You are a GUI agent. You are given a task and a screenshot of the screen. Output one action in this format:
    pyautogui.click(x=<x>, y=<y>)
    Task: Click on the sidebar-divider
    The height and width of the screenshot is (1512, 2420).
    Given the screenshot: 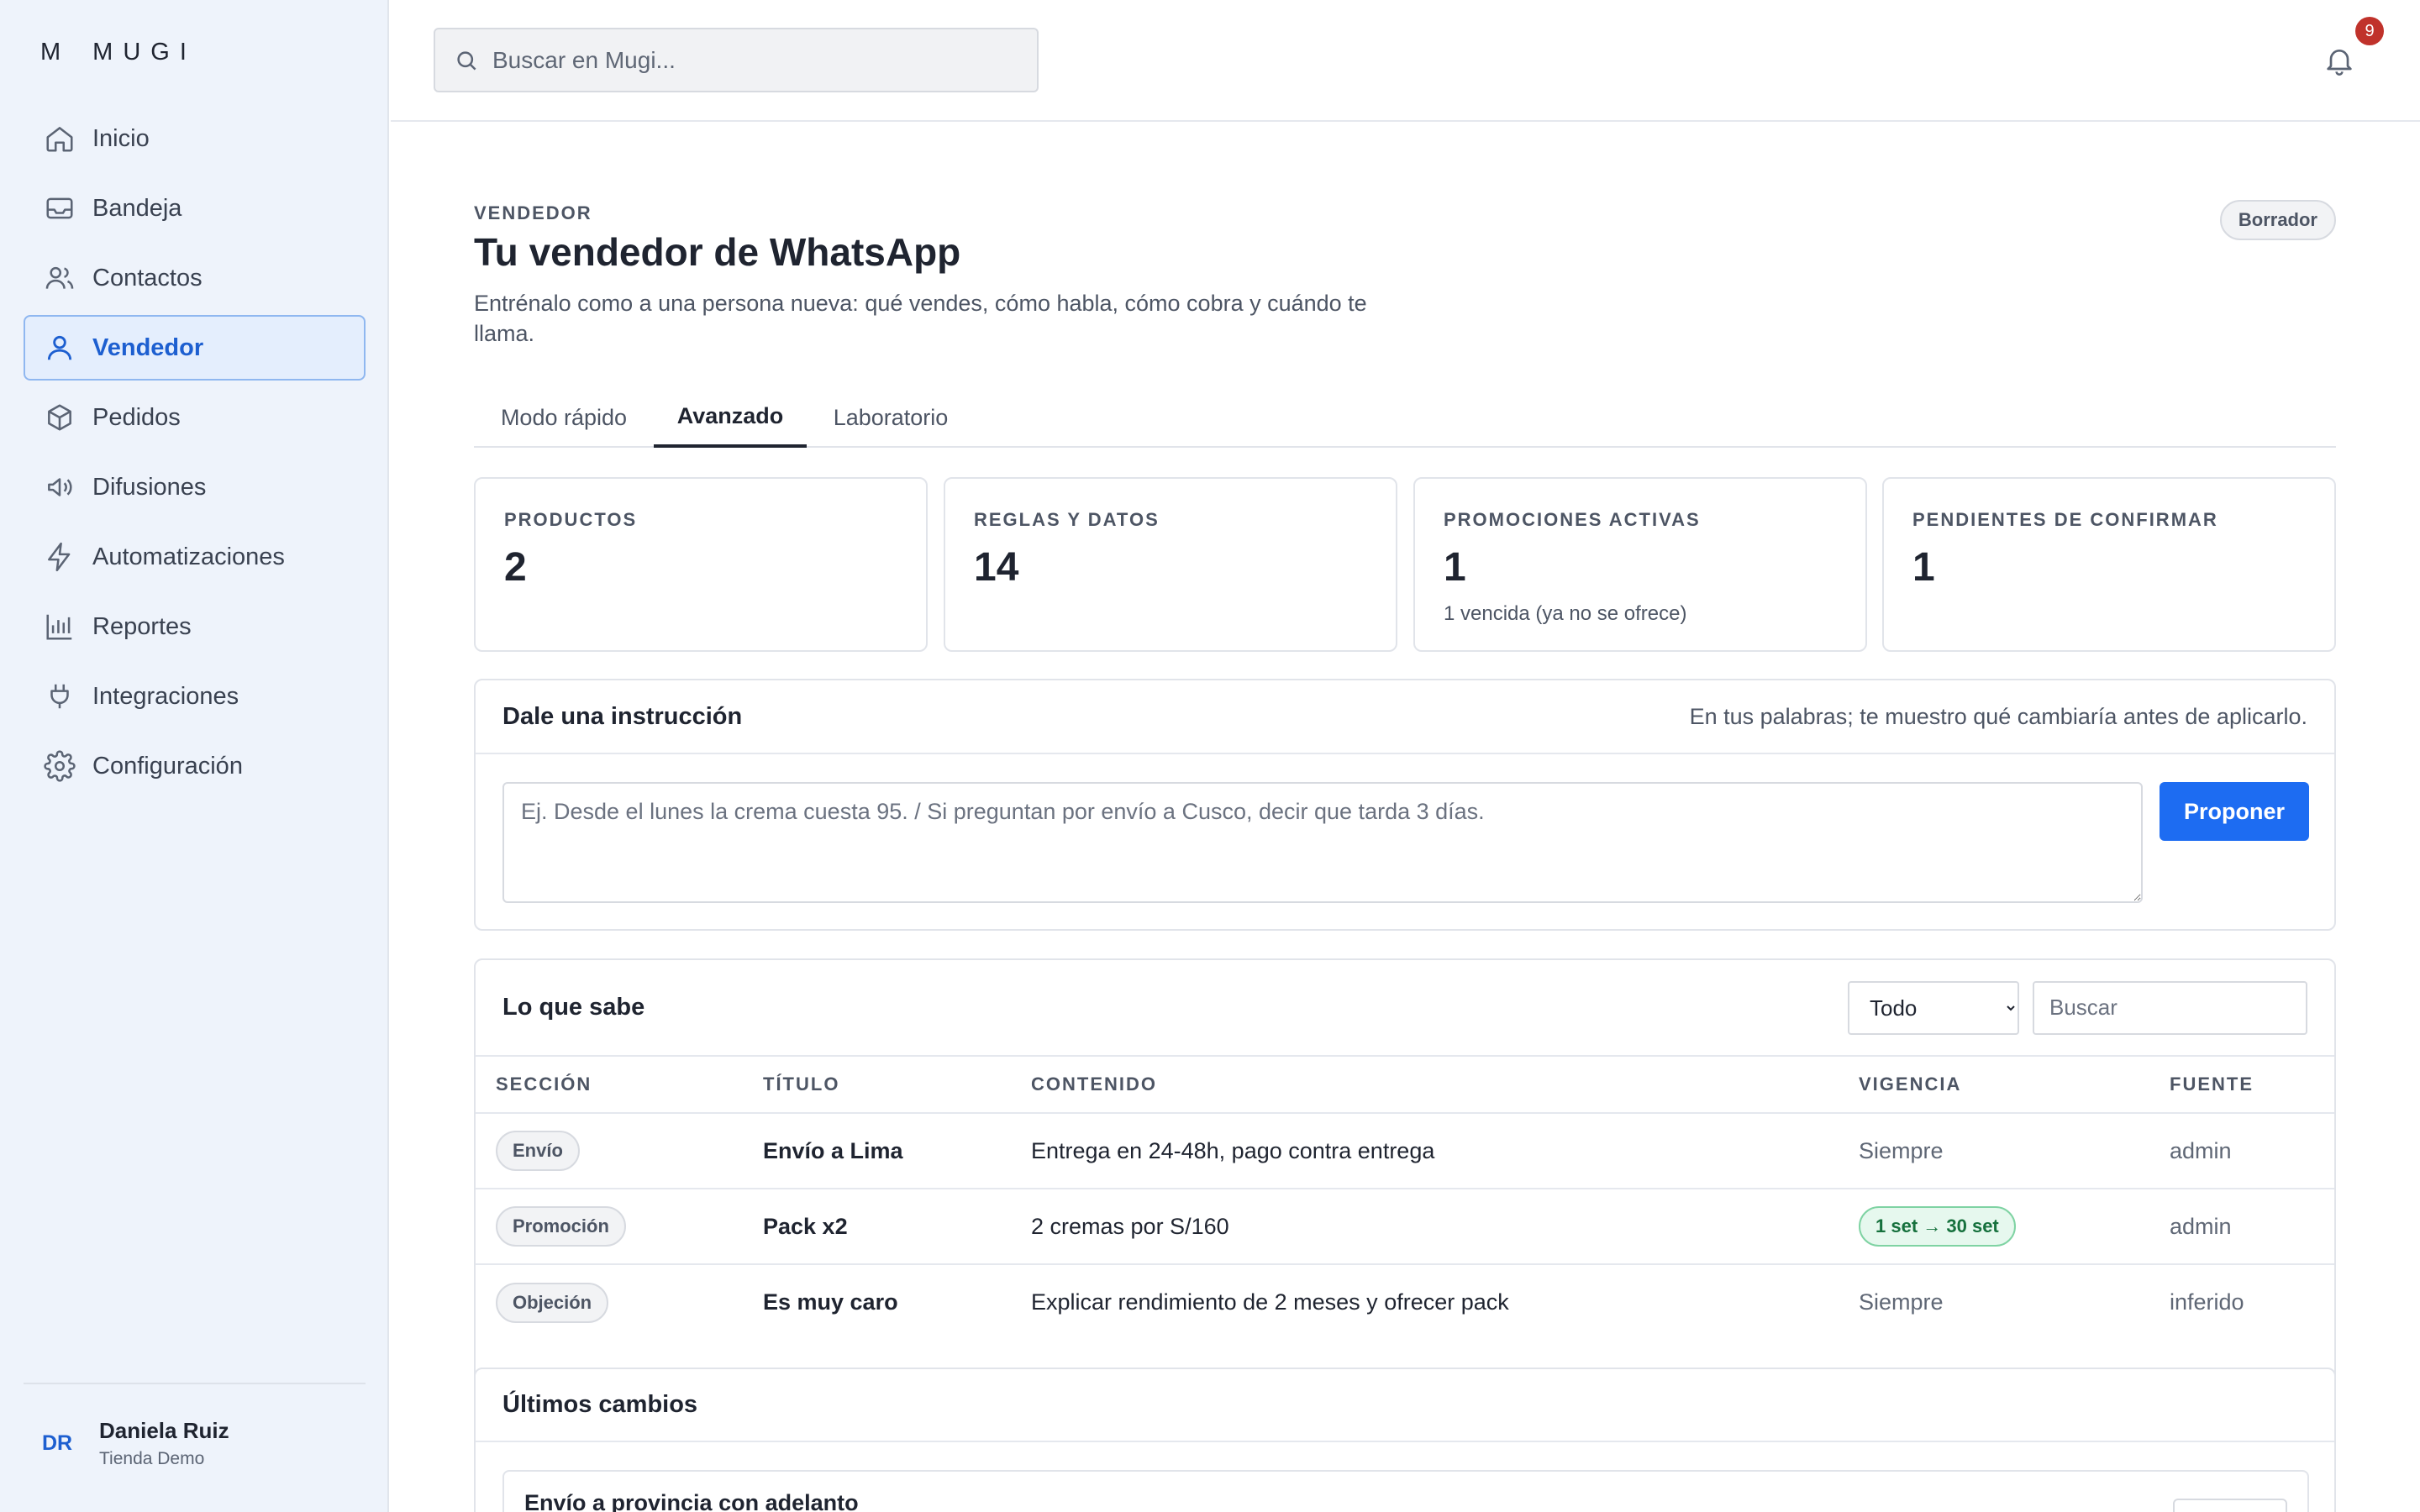 What is the action you would take?
    pyautogui.click(x=195, y=1383)
    